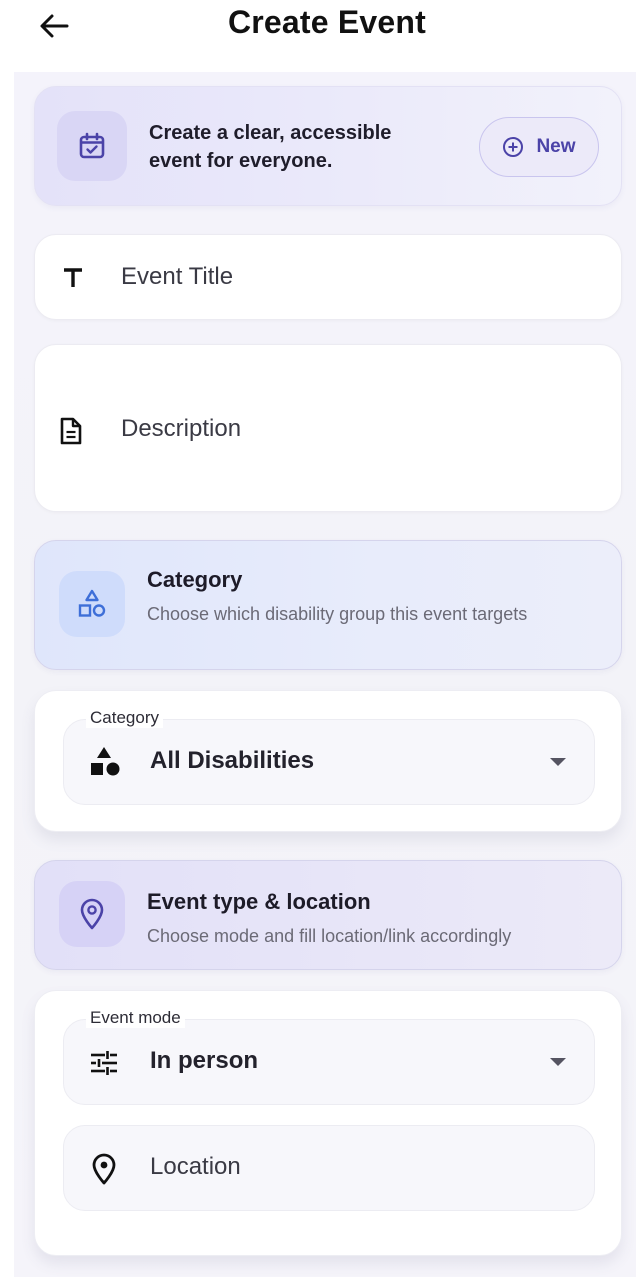 The width and height of the screenshot is (644, 1277). I want to click on event-type-icon-tile, so click(92, 914).